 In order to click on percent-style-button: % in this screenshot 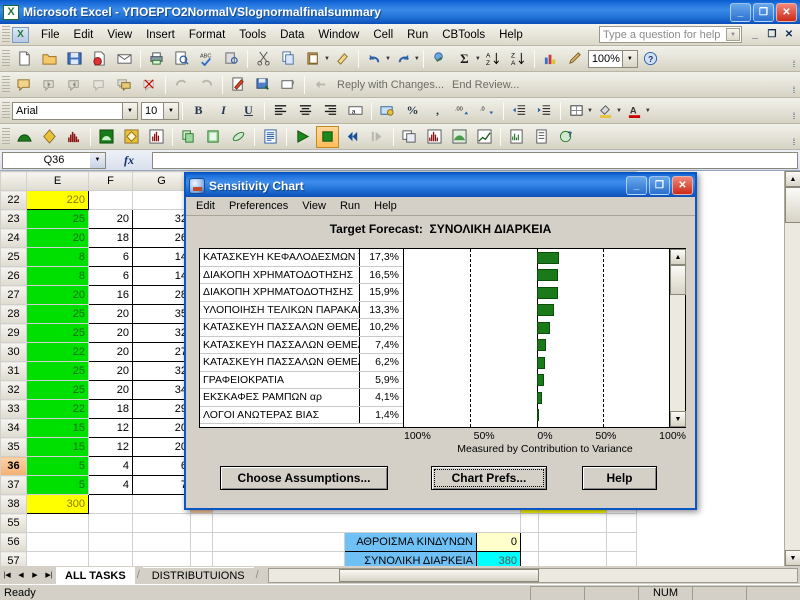, I will do `click(412, 111)`.